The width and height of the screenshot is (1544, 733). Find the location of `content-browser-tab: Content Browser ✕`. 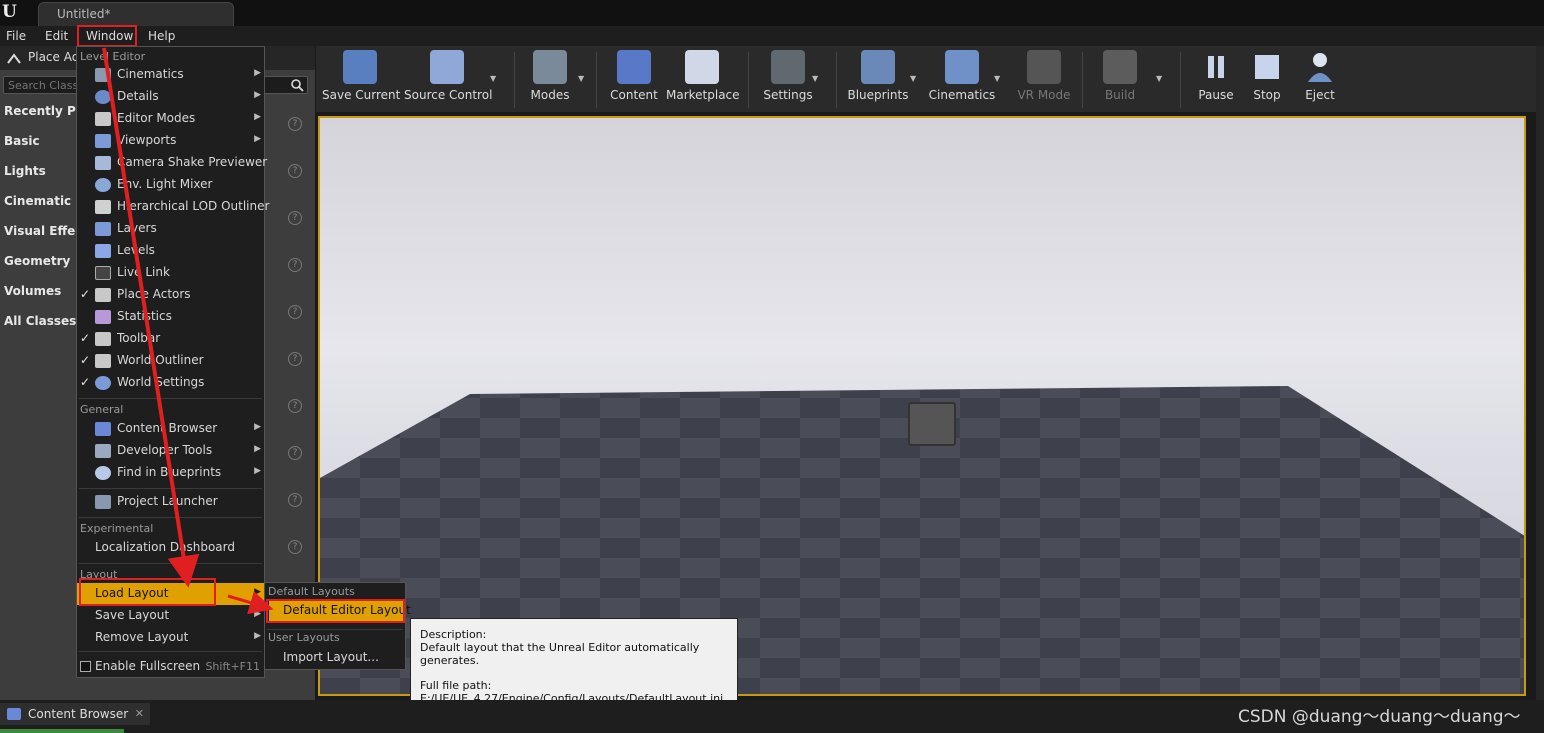

content-browser-tab: Content Browser ✕ is located at coordinates (75, 714).